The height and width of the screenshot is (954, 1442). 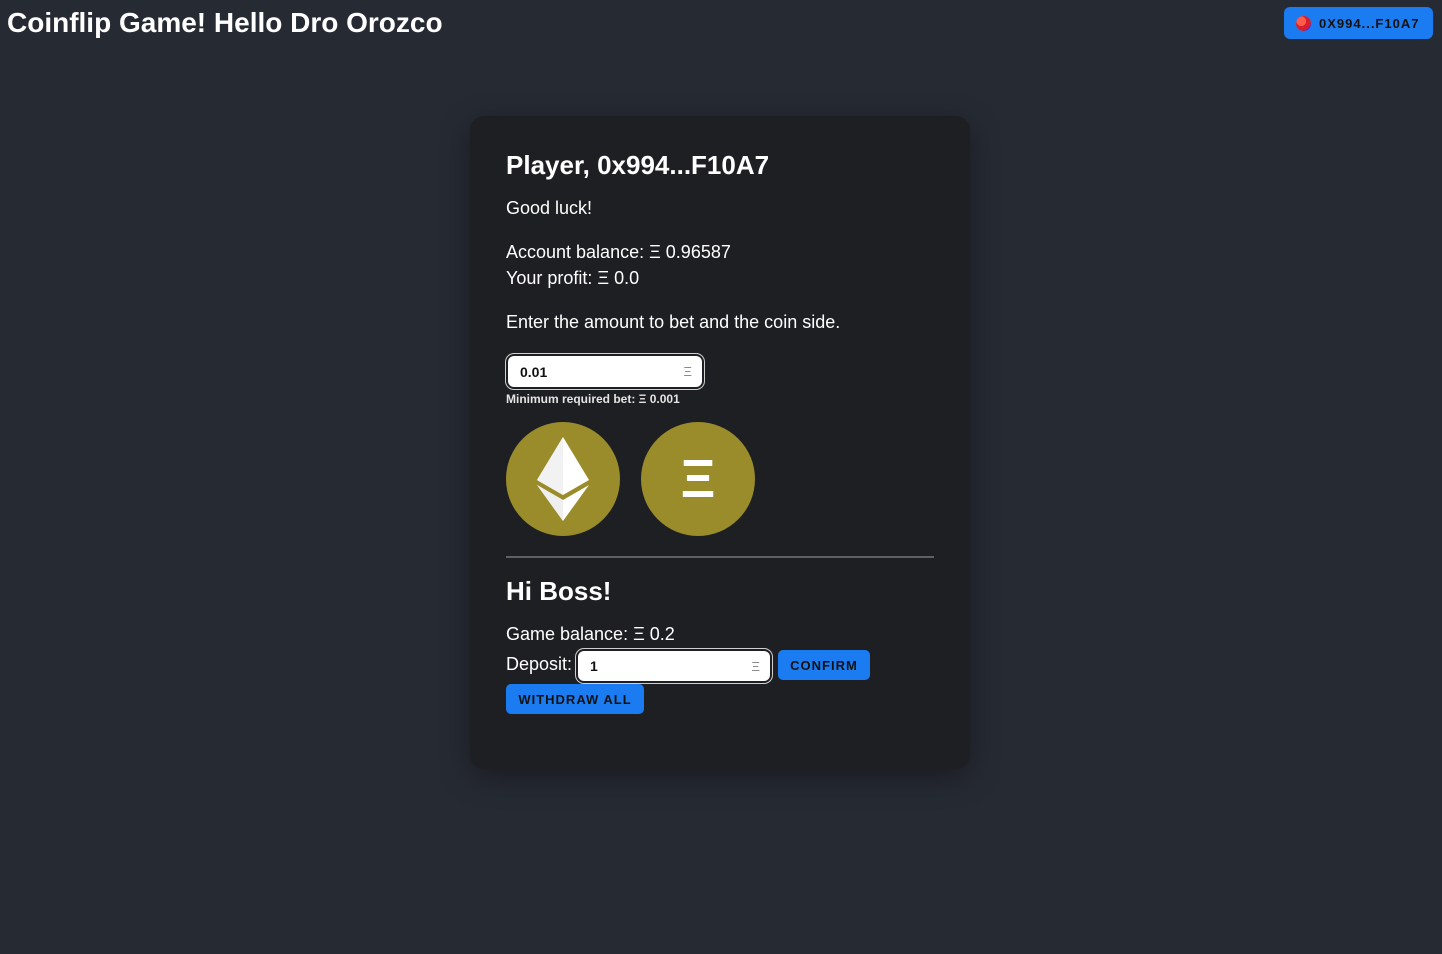 I want to click on game-balance: Game balance: Ξ 0.2, so click(x=590, y=634).